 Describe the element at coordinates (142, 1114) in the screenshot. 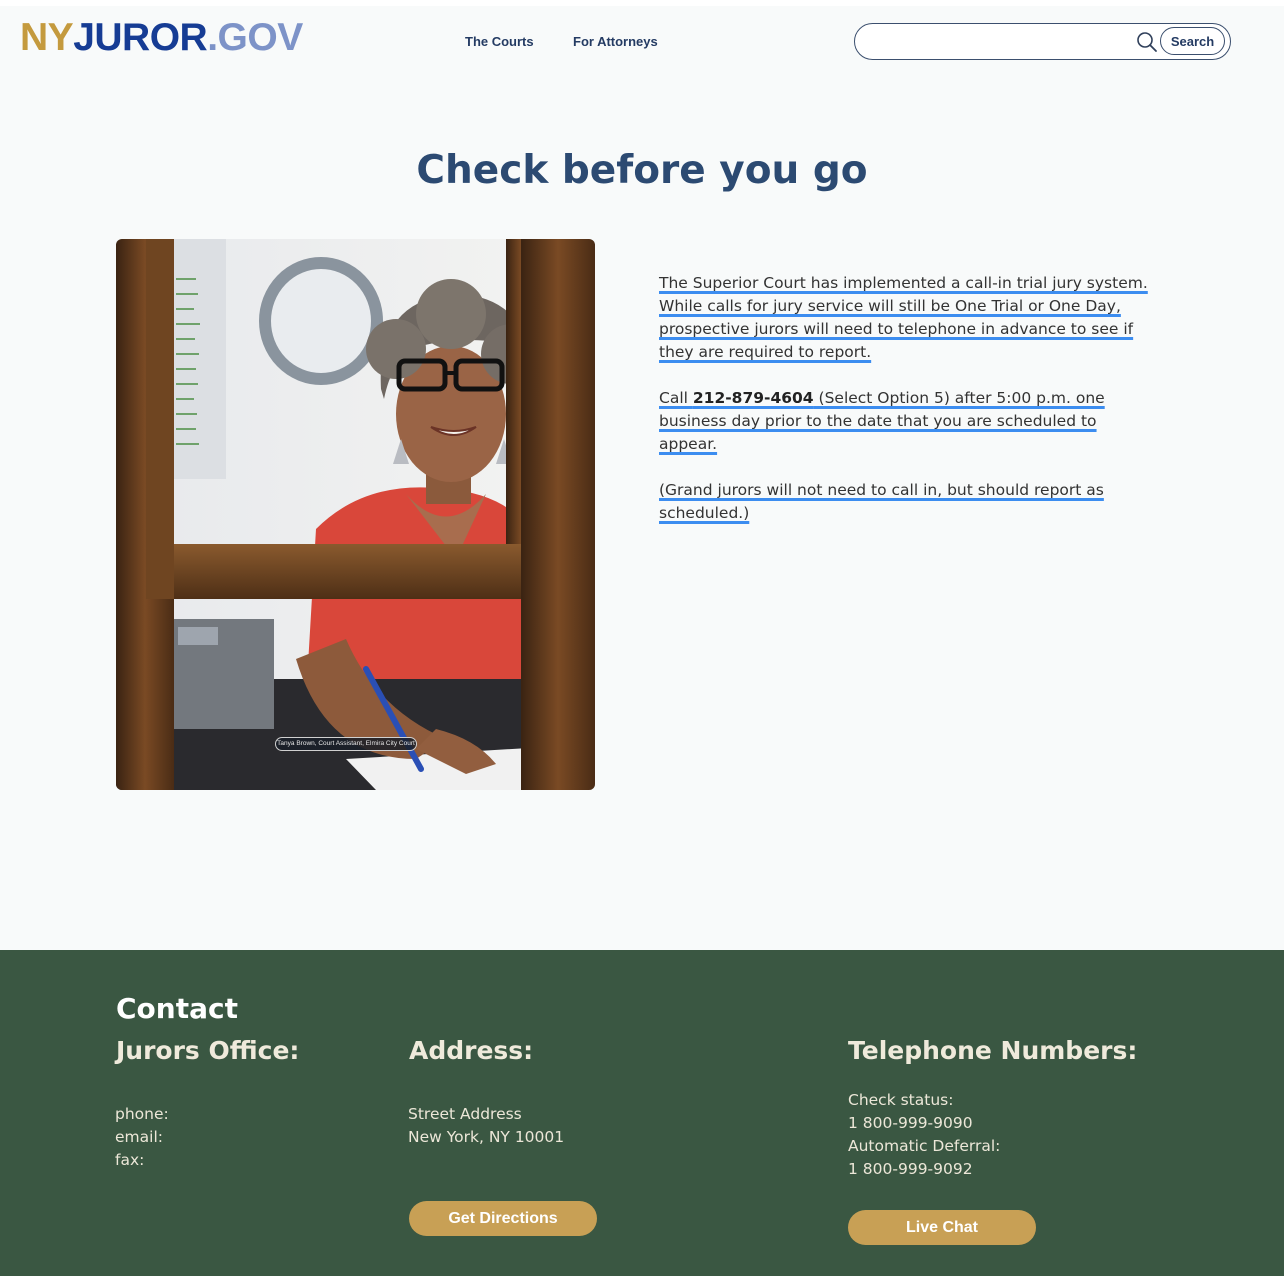

I see `jurors-phone-label: phone:` at that location.